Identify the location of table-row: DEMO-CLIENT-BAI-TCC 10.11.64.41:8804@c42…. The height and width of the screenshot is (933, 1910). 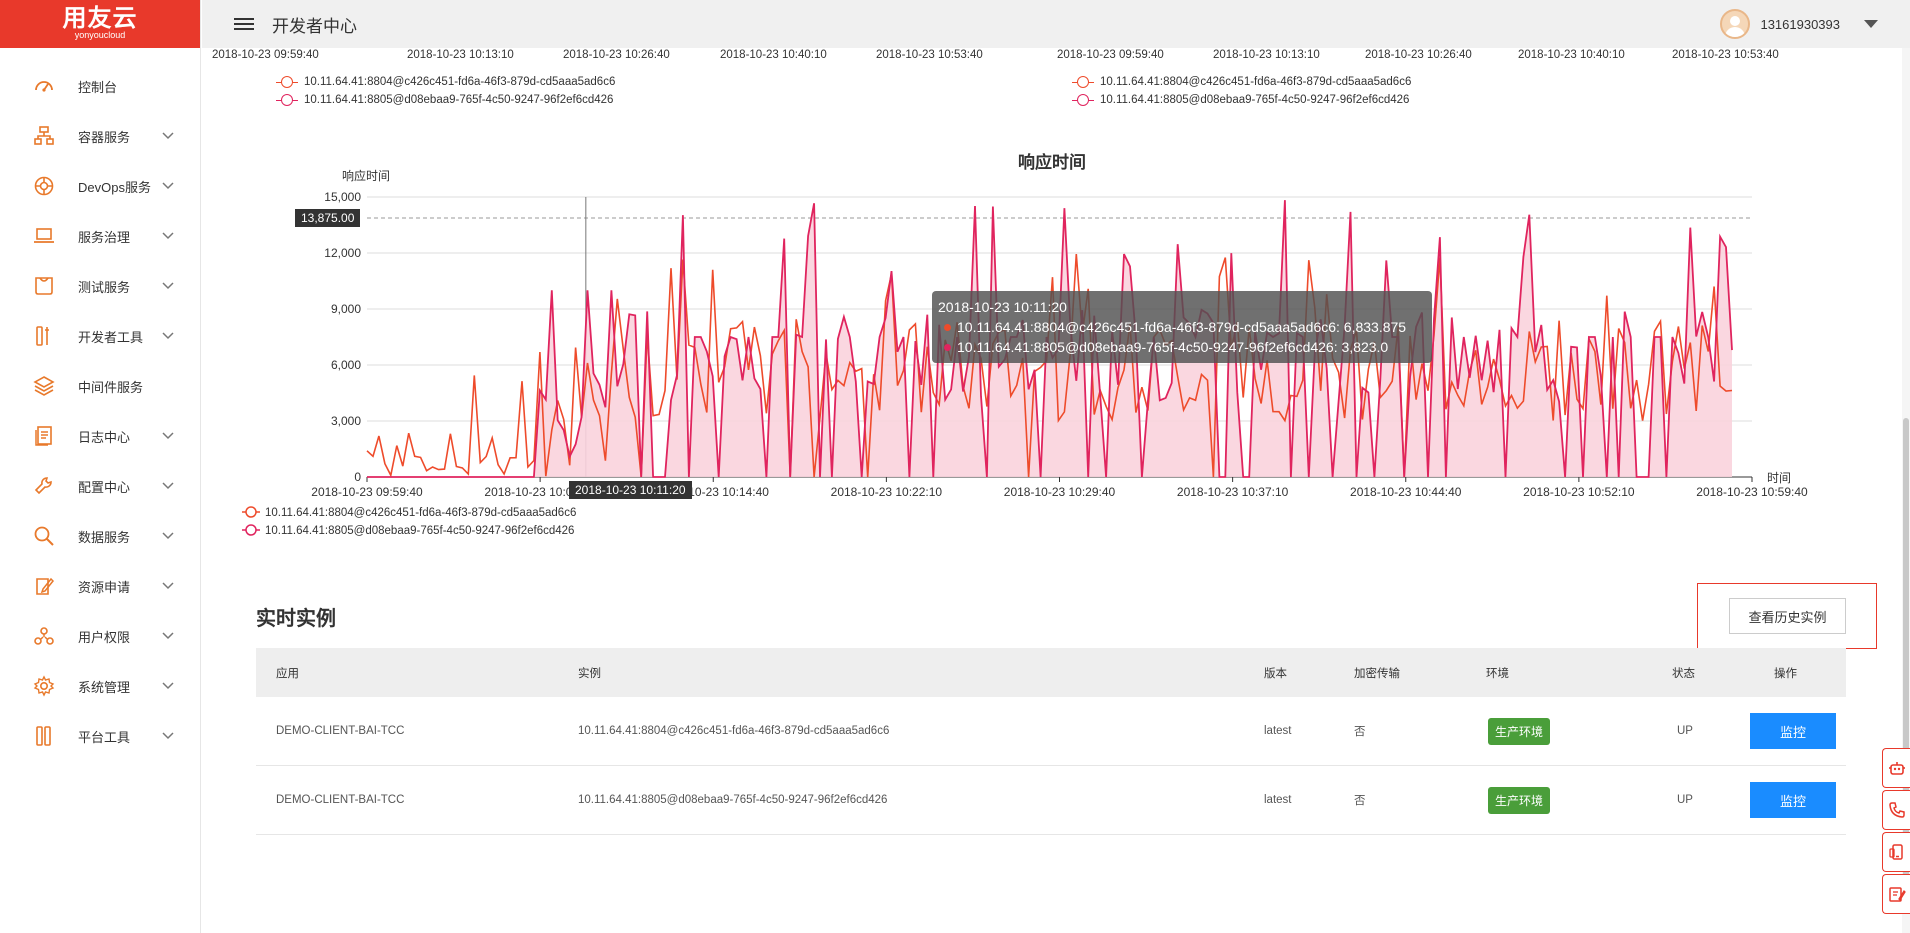
(1051, 731).